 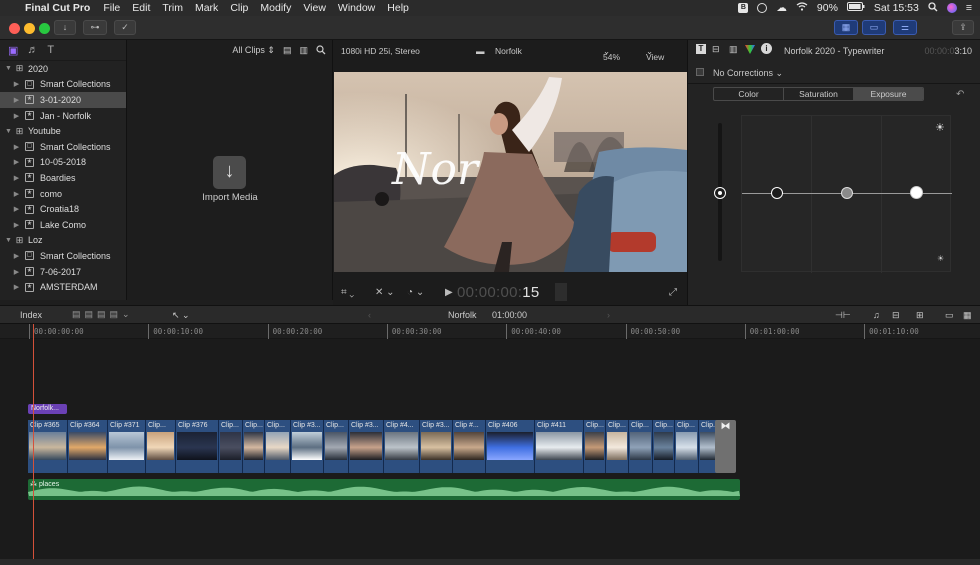 What do you see at coordinates (63, 272) in the screenshot?
I see `library-item: ▶ ★ 7-06-2017` at bounding box center [63, 272].